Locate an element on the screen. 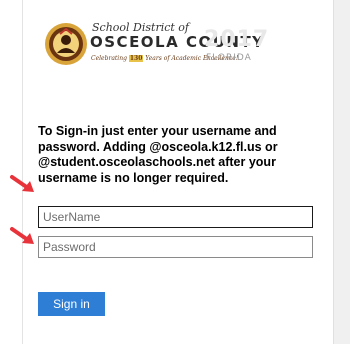  username-input is located at coordinates (175, 217).